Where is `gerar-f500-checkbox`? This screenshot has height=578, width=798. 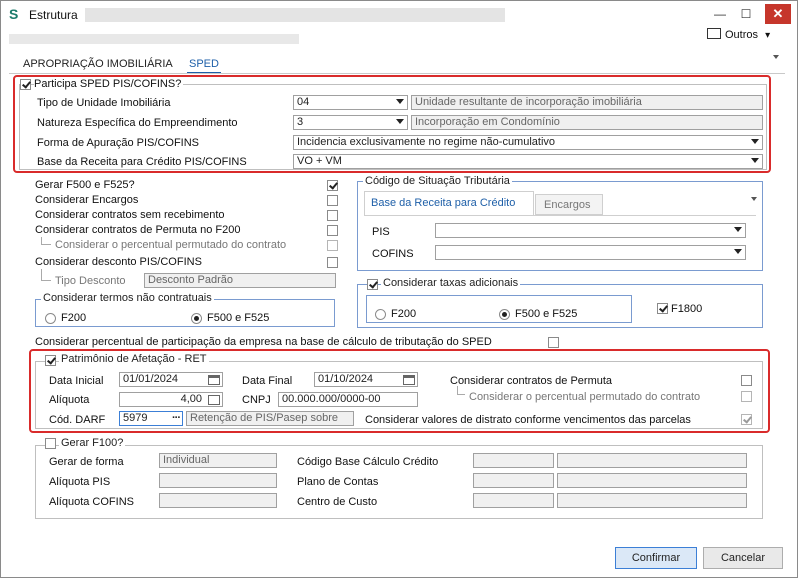
gerar-f500-checkbox is located at coordinates (332, 185).